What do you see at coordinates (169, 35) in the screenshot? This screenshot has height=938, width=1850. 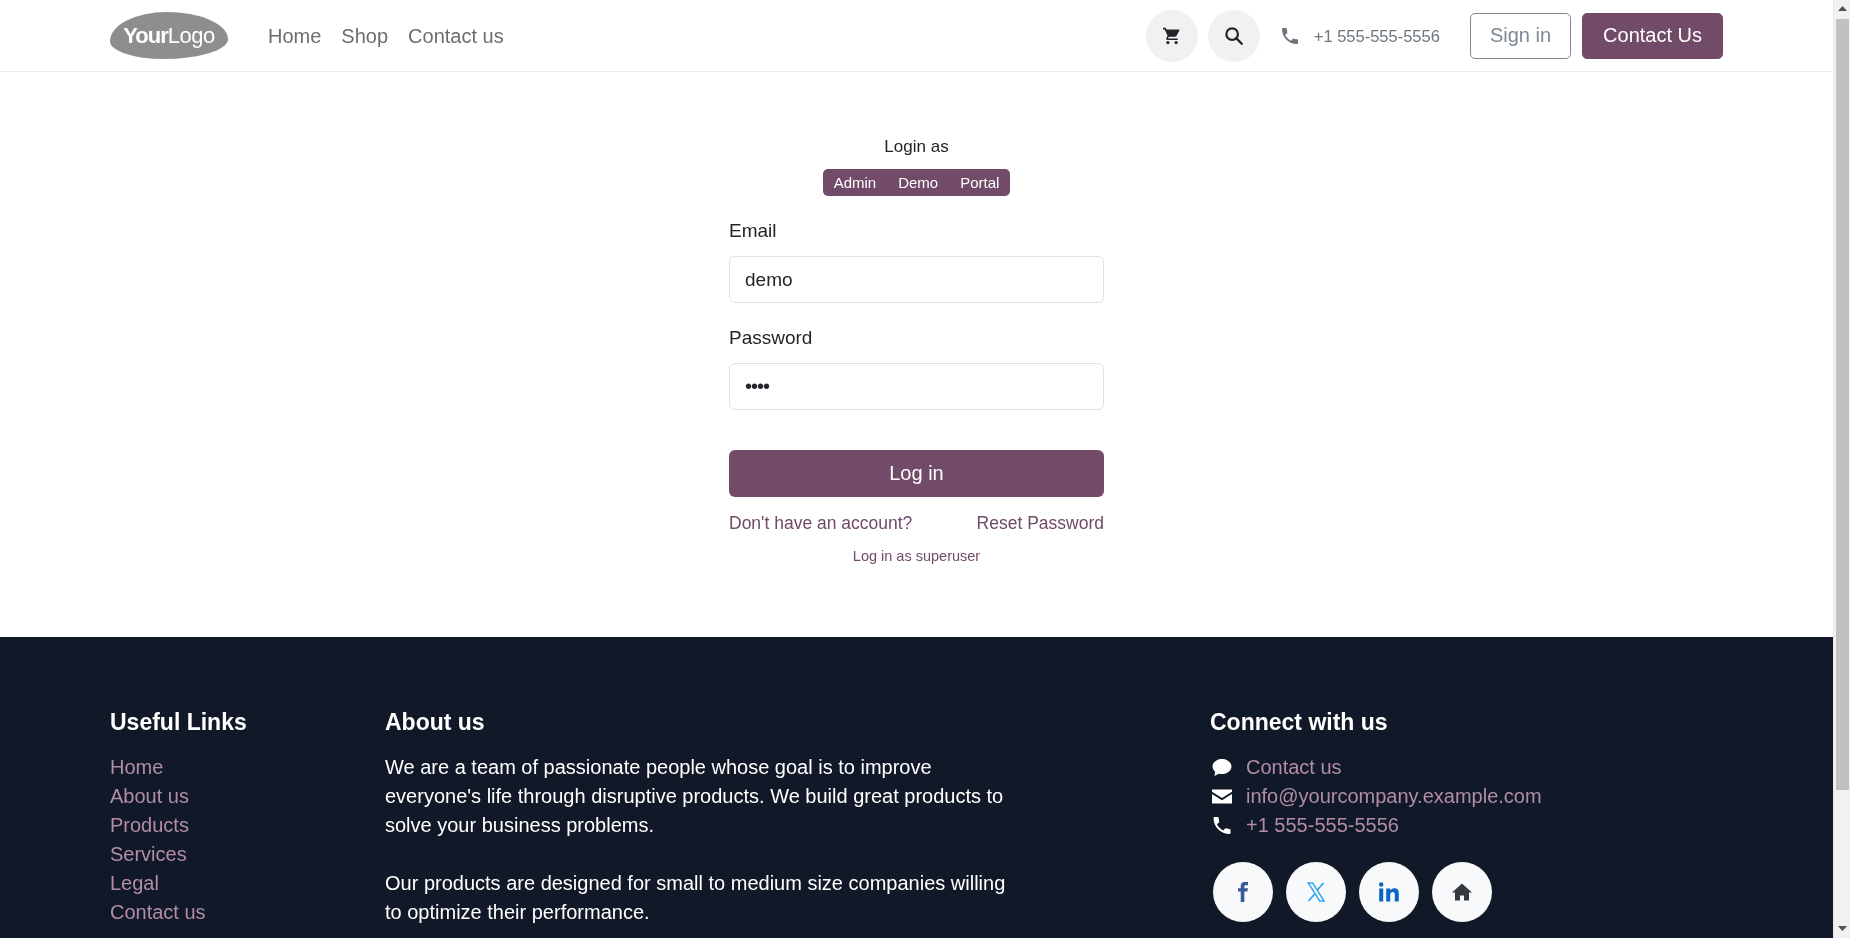 I see `logo: YourLogo` at bounding box center [169, 35].